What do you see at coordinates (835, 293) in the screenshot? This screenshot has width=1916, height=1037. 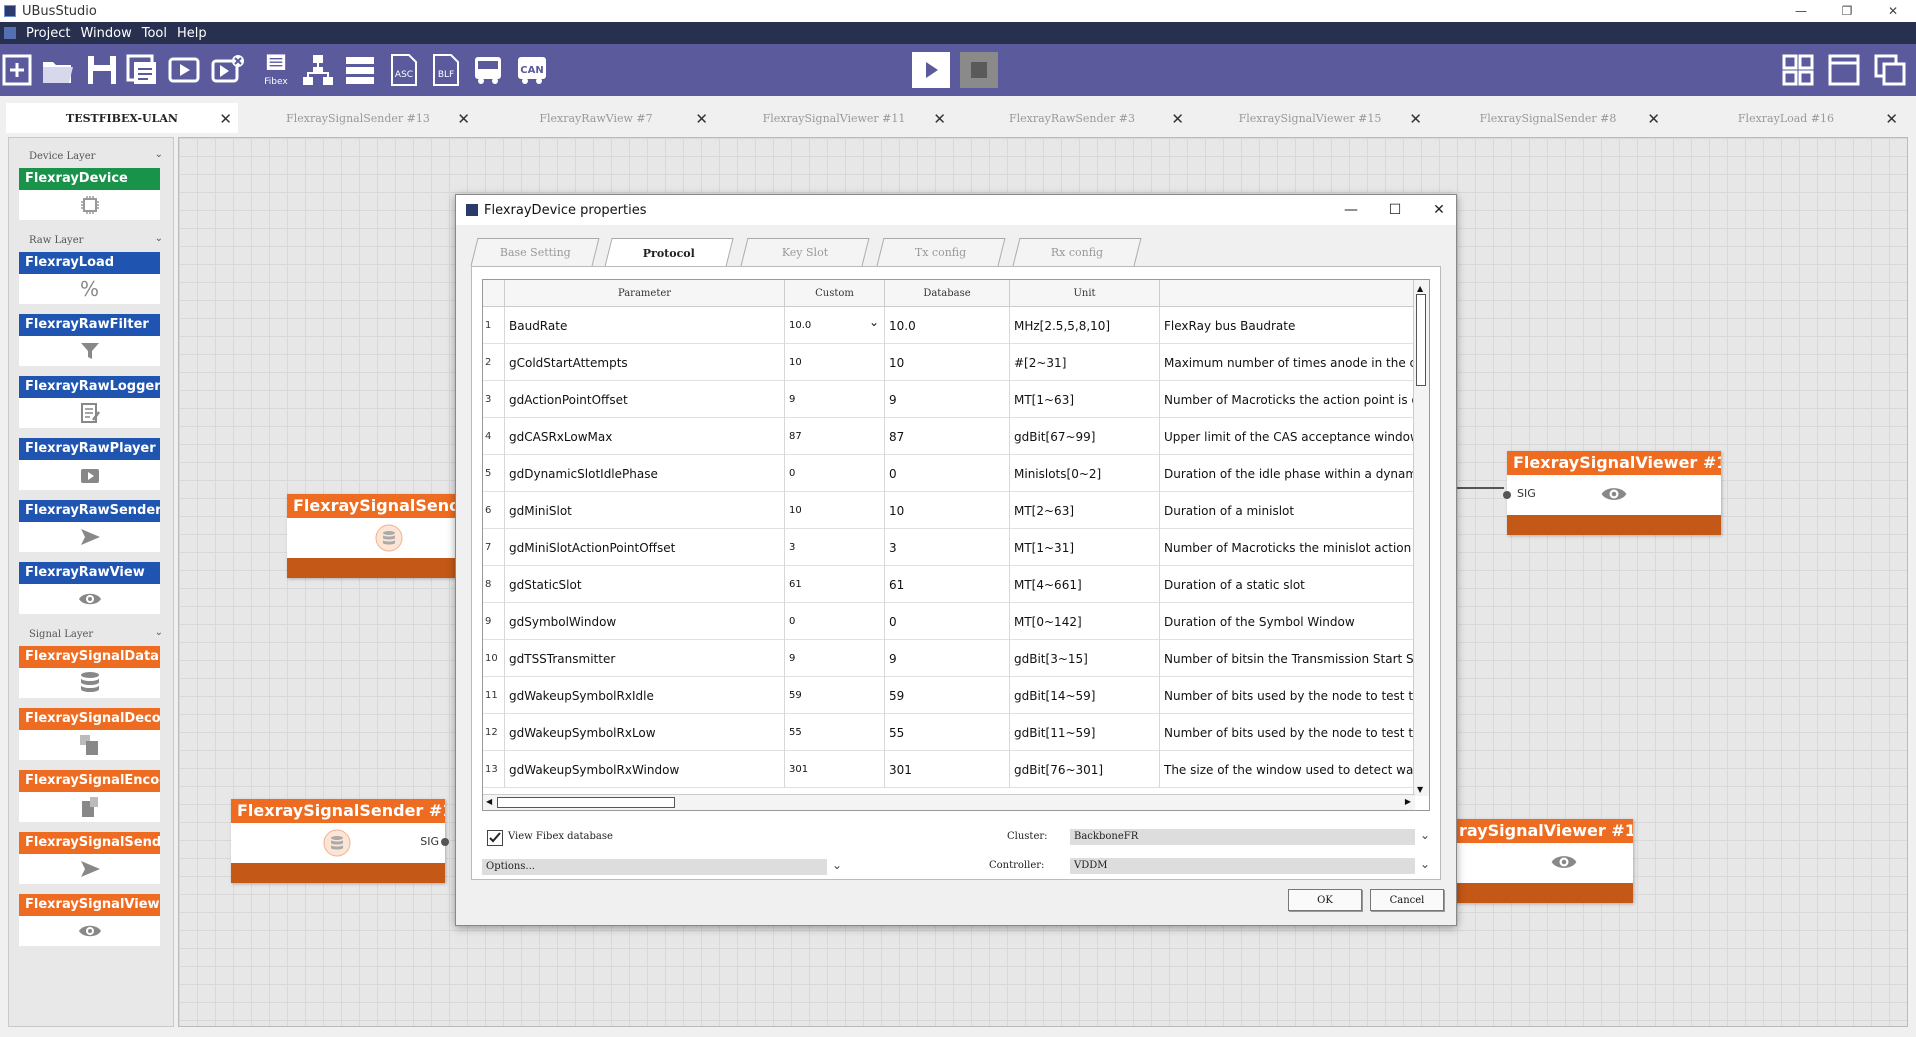 I see `column-header-custom: Custom` at bounding box center [835, 293].